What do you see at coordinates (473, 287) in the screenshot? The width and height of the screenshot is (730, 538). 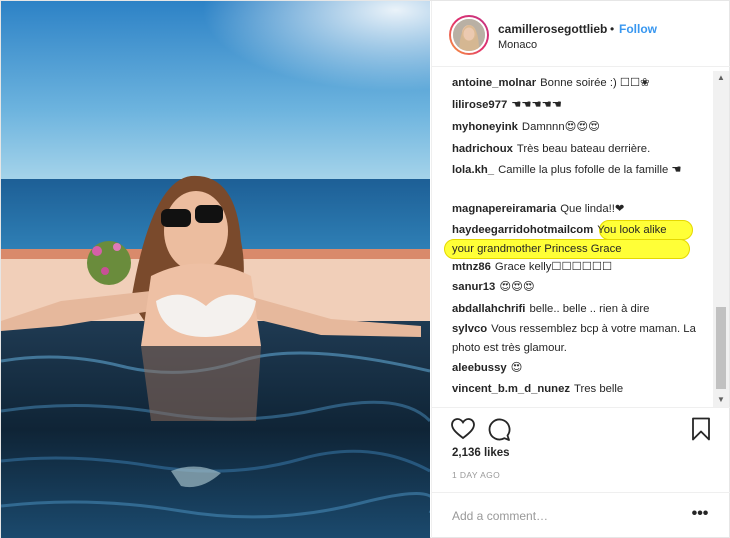 I see `comment-username: sanur13` at bounding box center [473, 287].